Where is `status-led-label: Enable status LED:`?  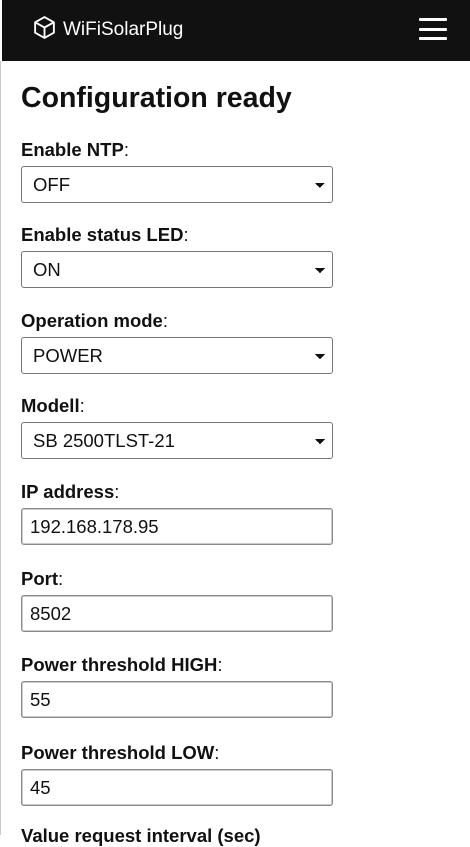
status-led-label: Enable status LED: is located at coordinates (105, 234).